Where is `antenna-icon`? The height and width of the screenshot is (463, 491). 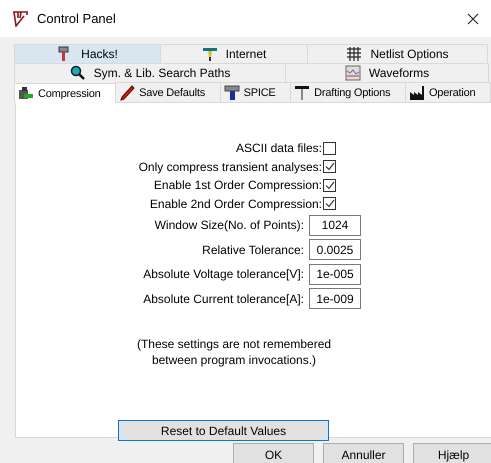 antenna-icon is located at coordinates (210, 54).